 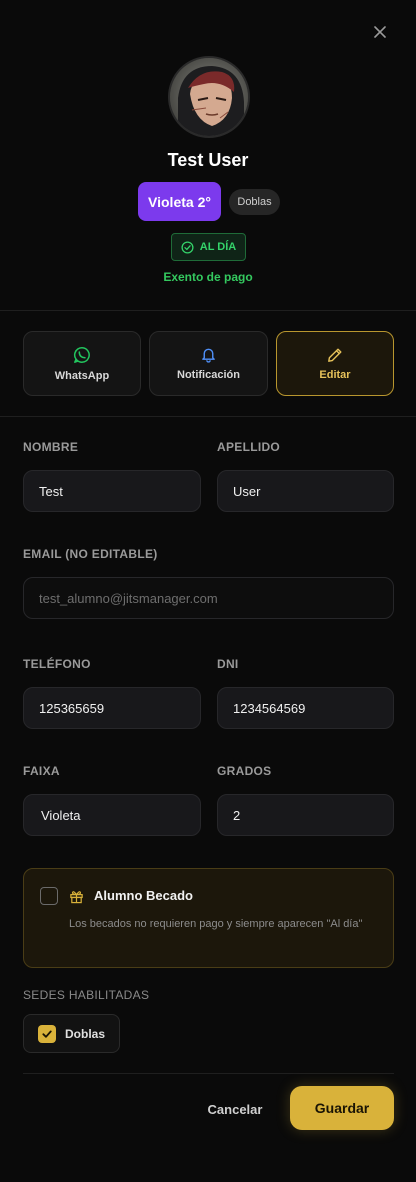 I want to click on becado-checkbox, so click(x=49, y=896).